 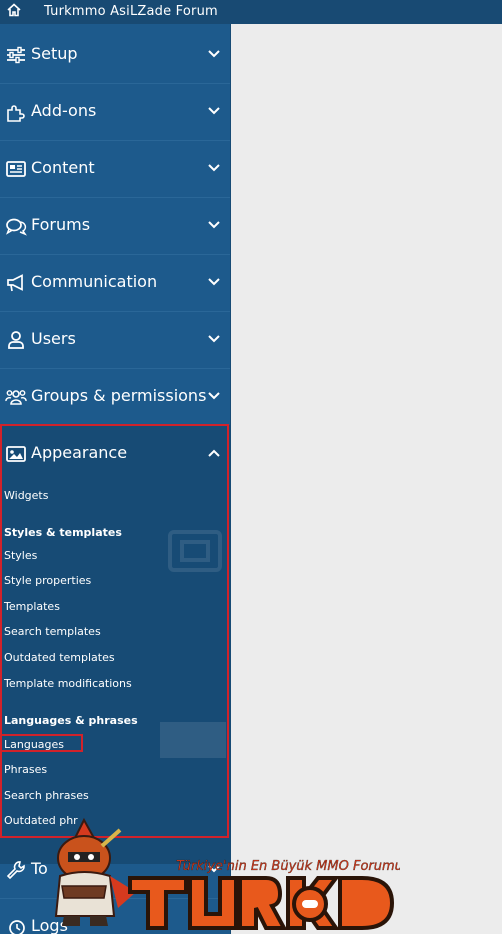 What do you see at coordinates (79, 452) in the screenshot?
I see `nav-appearance-label: Appearance` at bounding box center [79, 452].